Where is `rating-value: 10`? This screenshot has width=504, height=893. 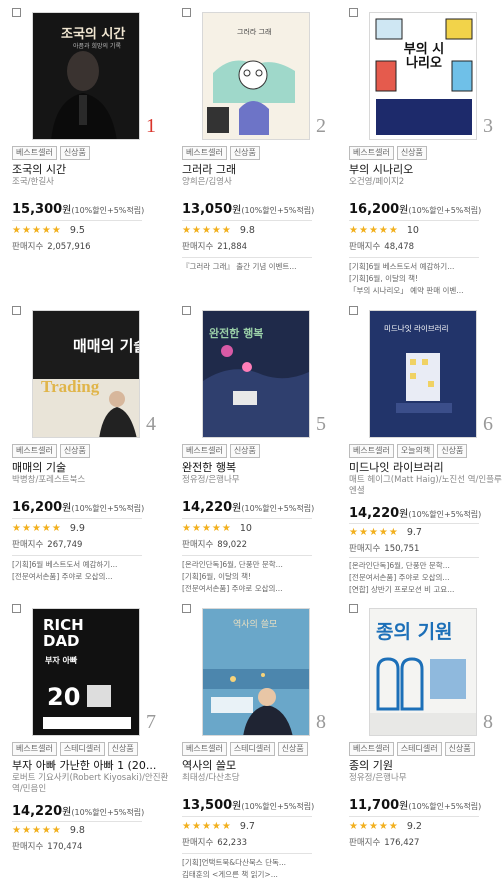
rating-value: 10 is located at coordinates (245, 528).